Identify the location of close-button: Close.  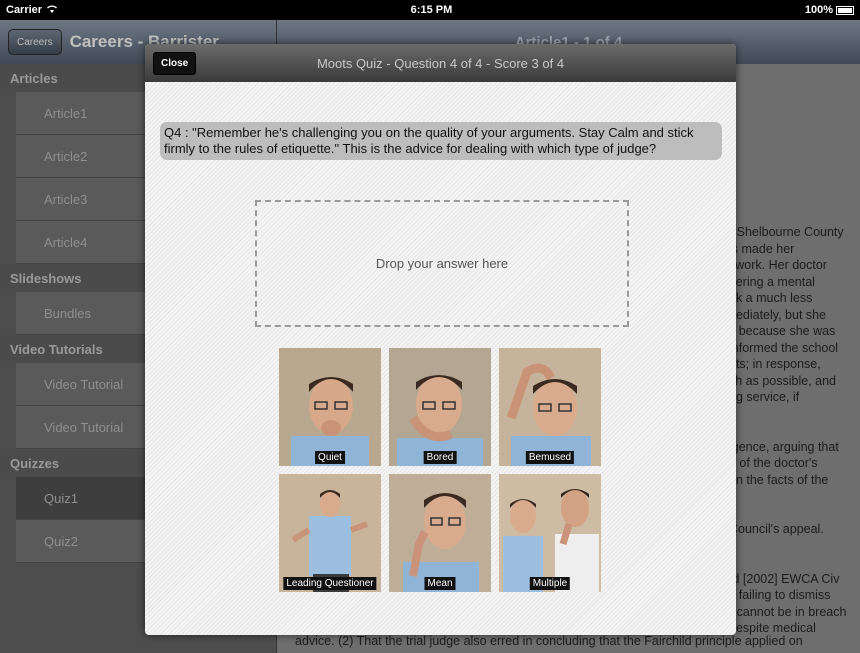
(175, 63).